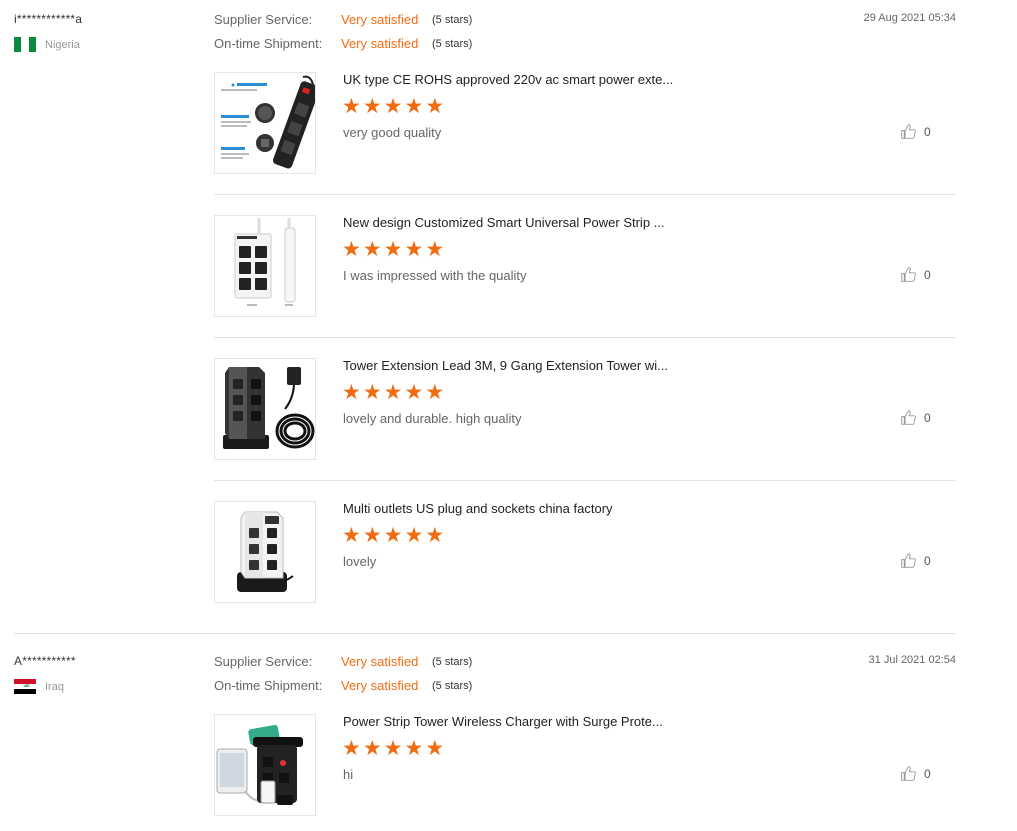  What do you see at coordinates (25, 44) in the screenshot?
I see `nigeria-flag-icon` at bounding box center [25, 44].